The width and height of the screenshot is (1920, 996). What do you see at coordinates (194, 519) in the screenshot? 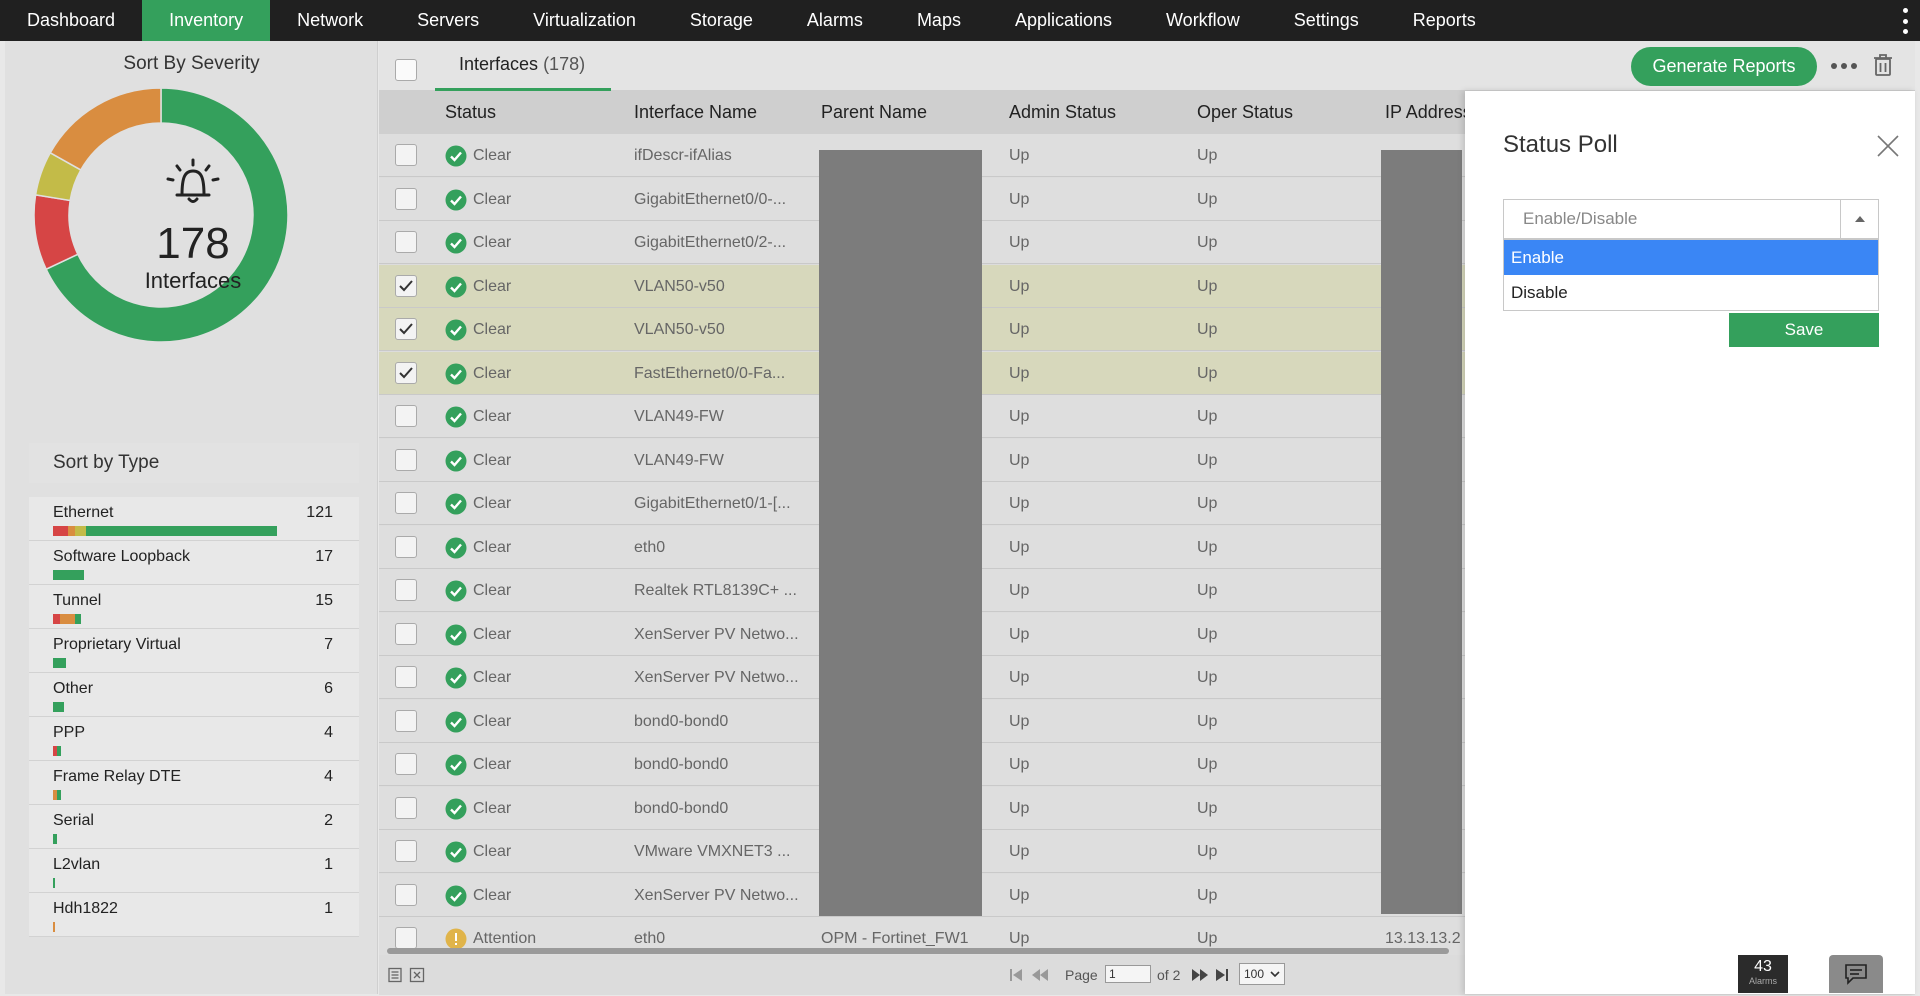
I see `type-row-ethernet: Ethernet 121` at bounding box center [194, 519].